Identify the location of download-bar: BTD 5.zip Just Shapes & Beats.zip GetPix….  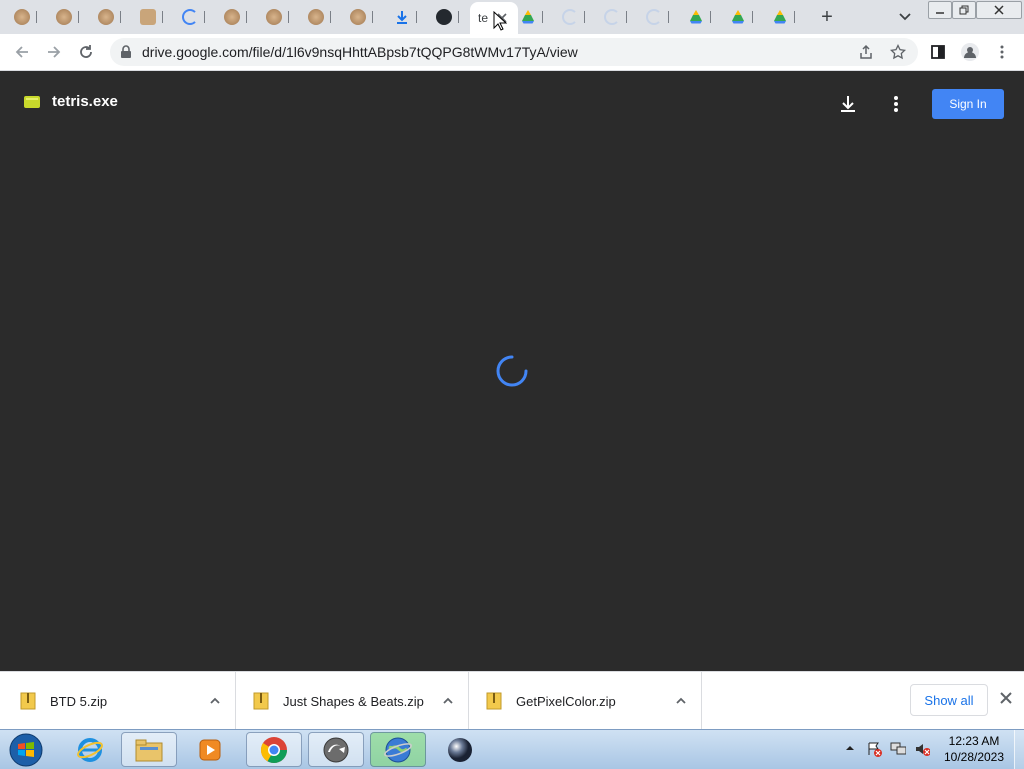
(512, 700).